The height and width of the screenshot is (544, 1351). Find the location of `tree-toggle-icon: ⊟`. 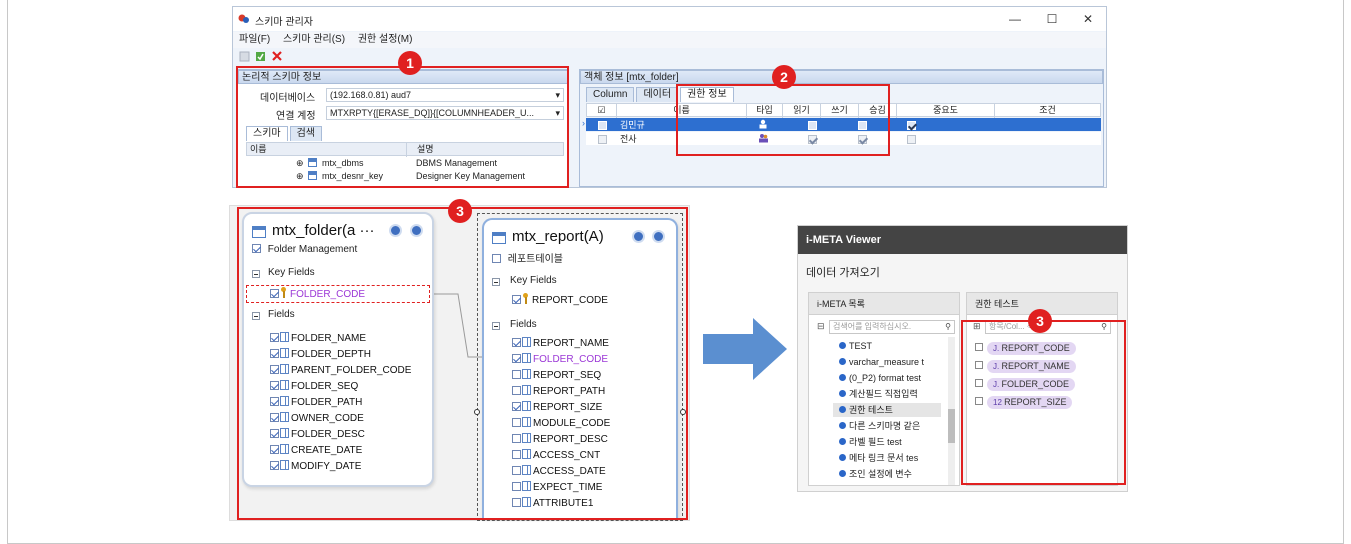

tree-toggle-icon: ⊟ is located at coordinates (821, 326).